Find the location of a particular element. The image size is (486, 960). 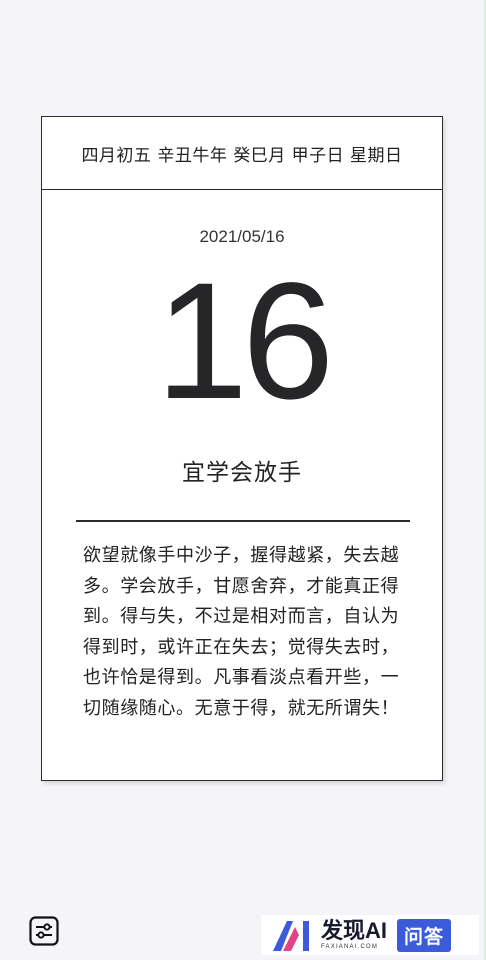

settings-button is located at coordinates (44, 931).